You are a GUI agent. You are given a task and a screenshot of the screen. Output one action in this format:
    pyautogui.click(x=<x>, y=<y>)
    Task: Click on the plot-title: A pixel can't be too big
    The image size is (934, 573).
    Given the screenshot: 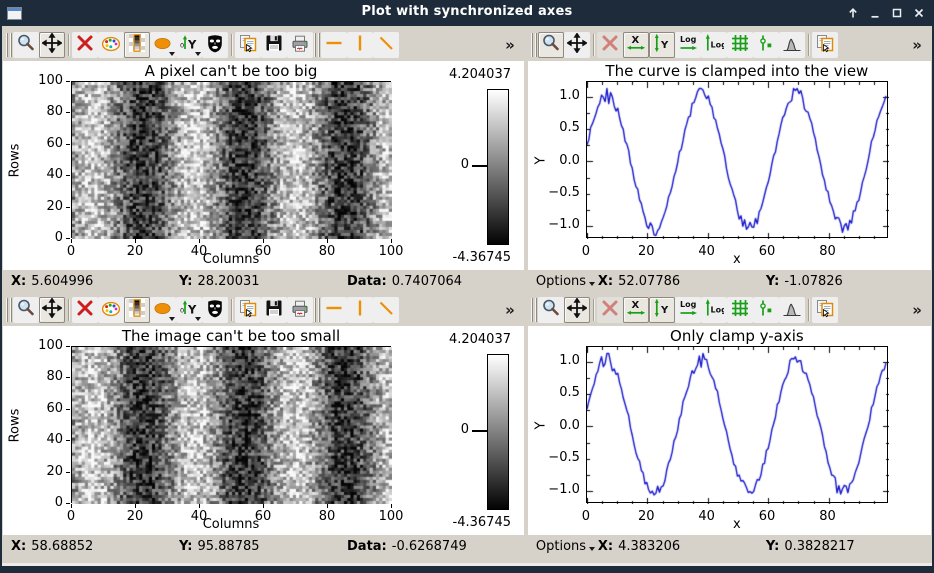 What is the action you would take?
    pyautogui.click(x=231, y=71)
    